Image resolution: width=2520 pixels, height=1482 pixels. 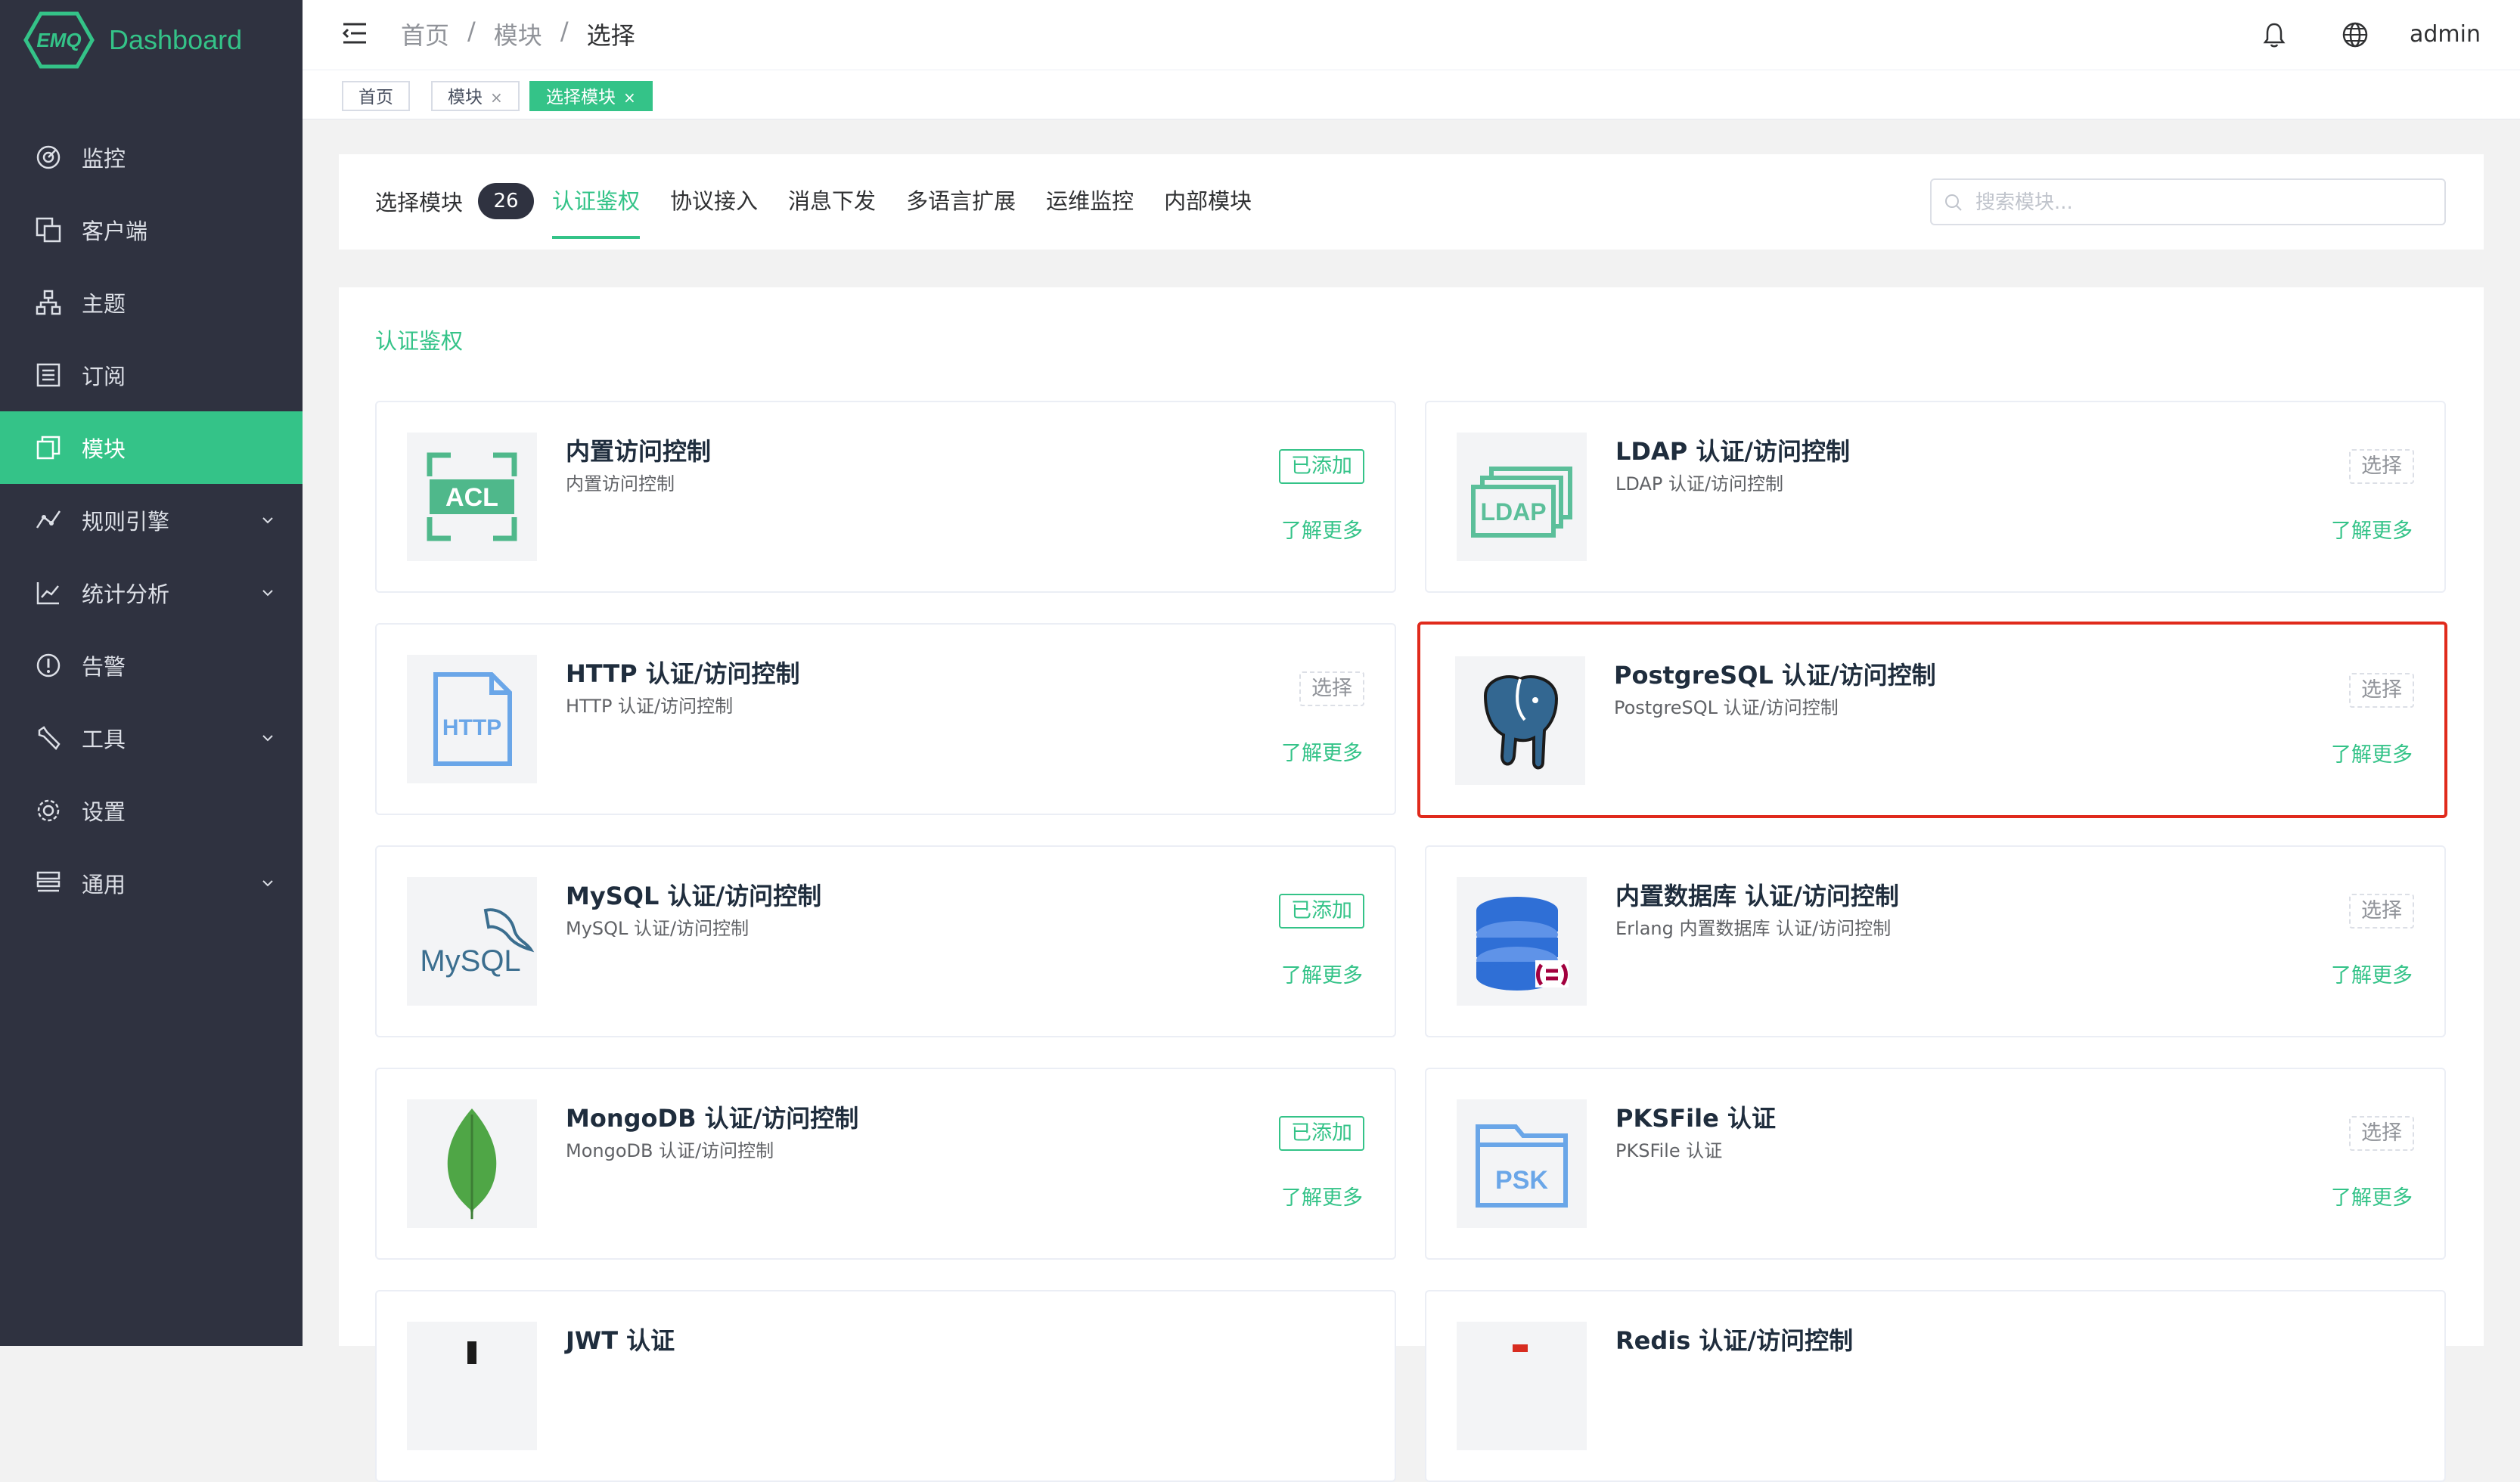 What do you see at coordinates (1522, 941) in the screenshot?
I see `database-icon` at bounding box center [1522, 941].